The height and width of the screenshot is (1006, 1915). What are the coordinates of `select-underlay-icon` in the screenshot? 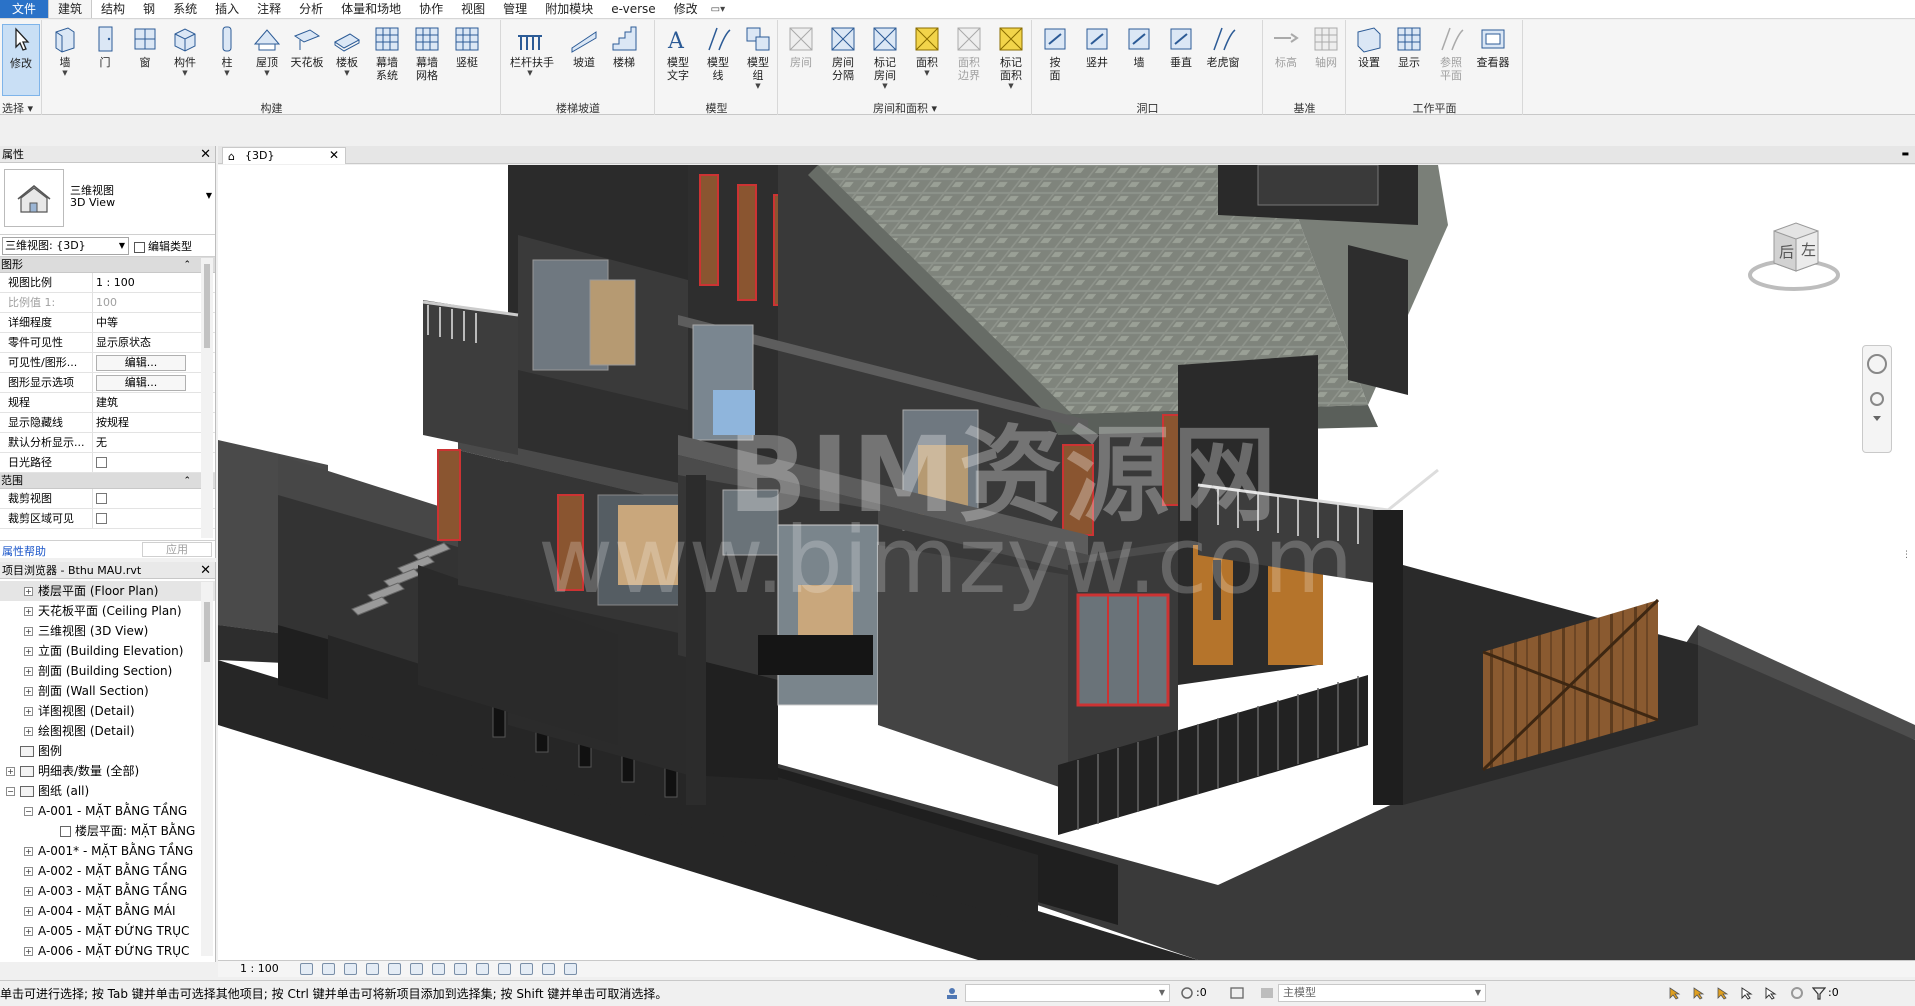 It's located at (1699, 993).